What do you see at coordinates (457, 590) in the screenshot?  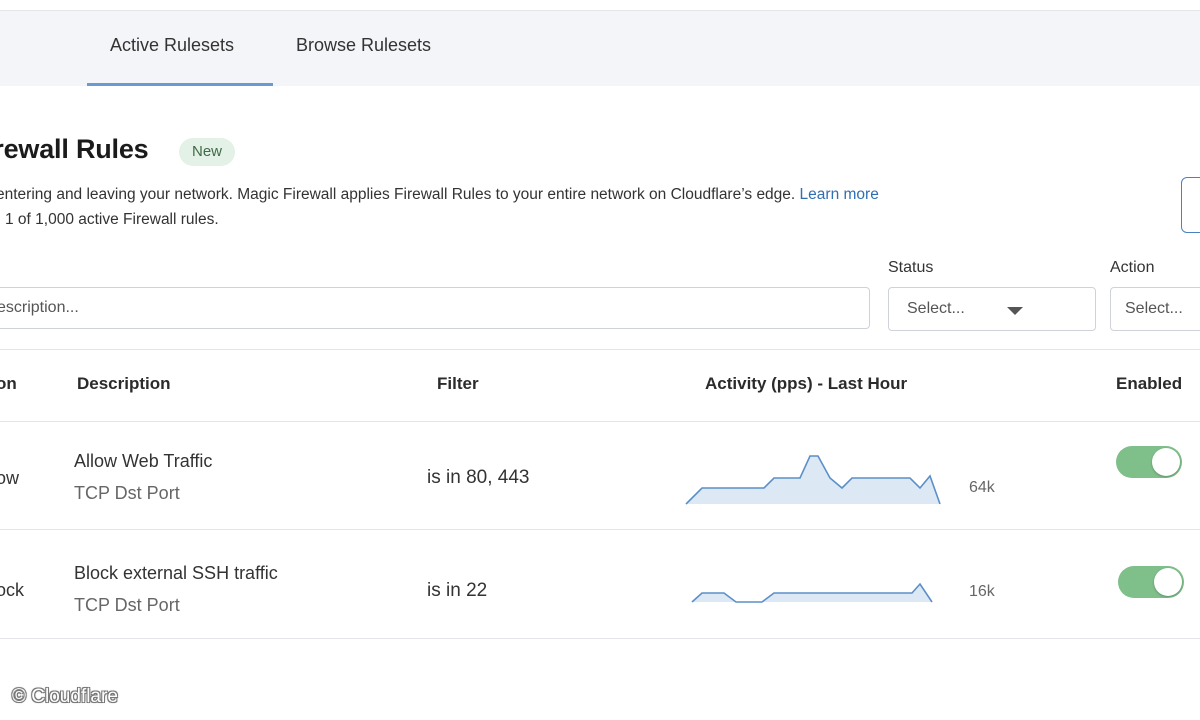 I see `row-filter: is in 22` at bounding box center [457, 590].